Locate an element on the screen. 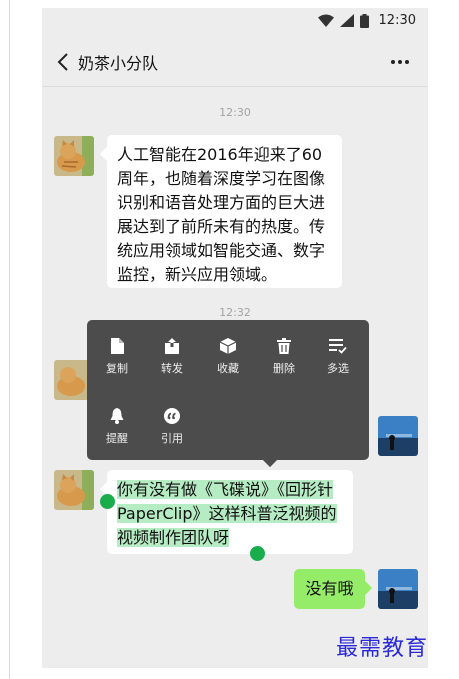 The height and width of the screenshot is (679, 459). selection-end-handle is located at coordinates (257, 553).